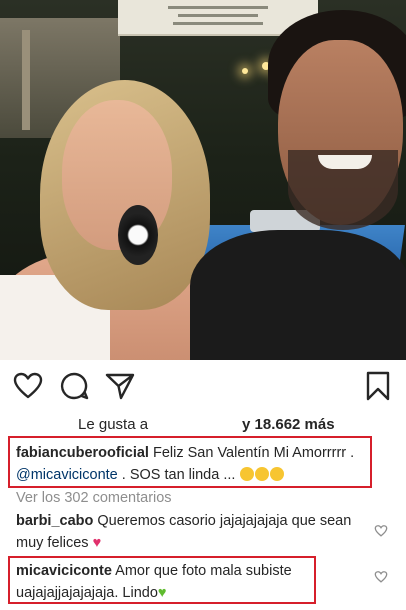 Image resolution: width=406 pixels, height=610 pixels. Describe the element at coordinates (138, 235) in the screenshot. I see `earring` at that location.